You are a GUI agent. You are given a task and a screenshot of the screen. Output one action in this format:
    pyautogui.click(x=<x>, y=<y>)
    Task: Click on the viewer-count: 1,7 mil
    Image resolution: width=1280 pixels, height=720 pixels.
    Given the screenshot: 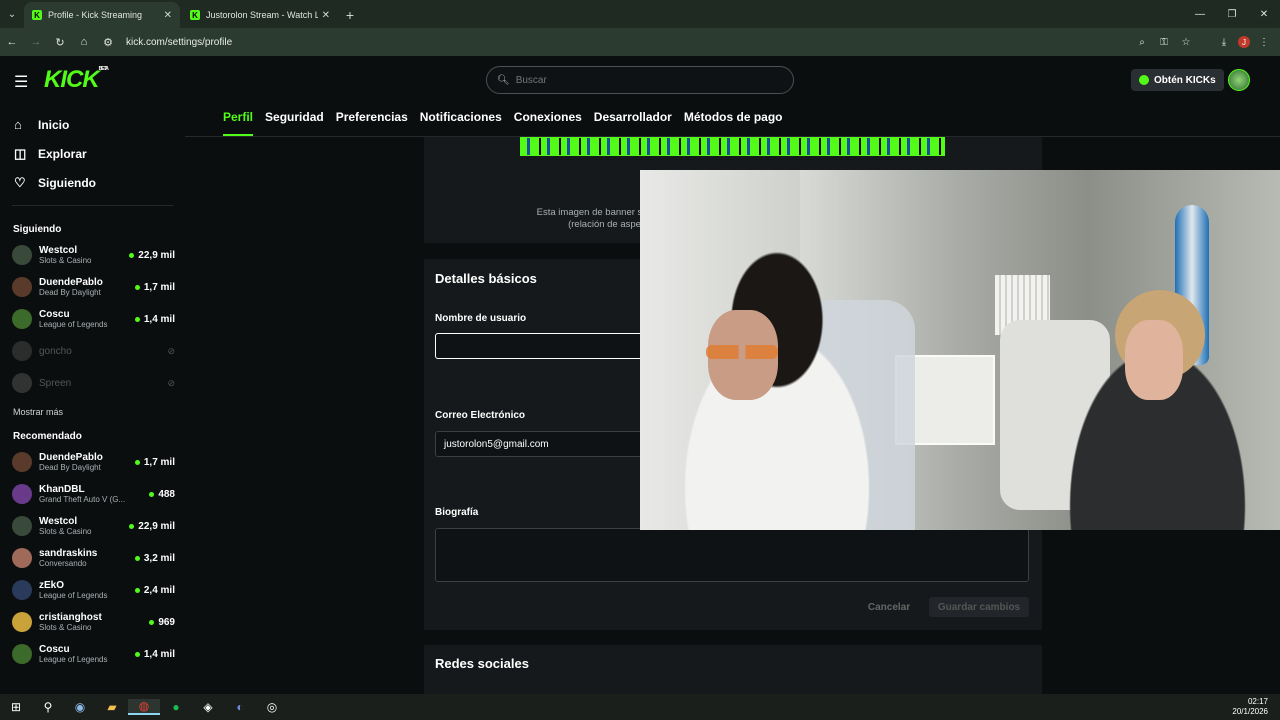 What is the action you would take?
    pyautogui.click(x=154, y=462)
    